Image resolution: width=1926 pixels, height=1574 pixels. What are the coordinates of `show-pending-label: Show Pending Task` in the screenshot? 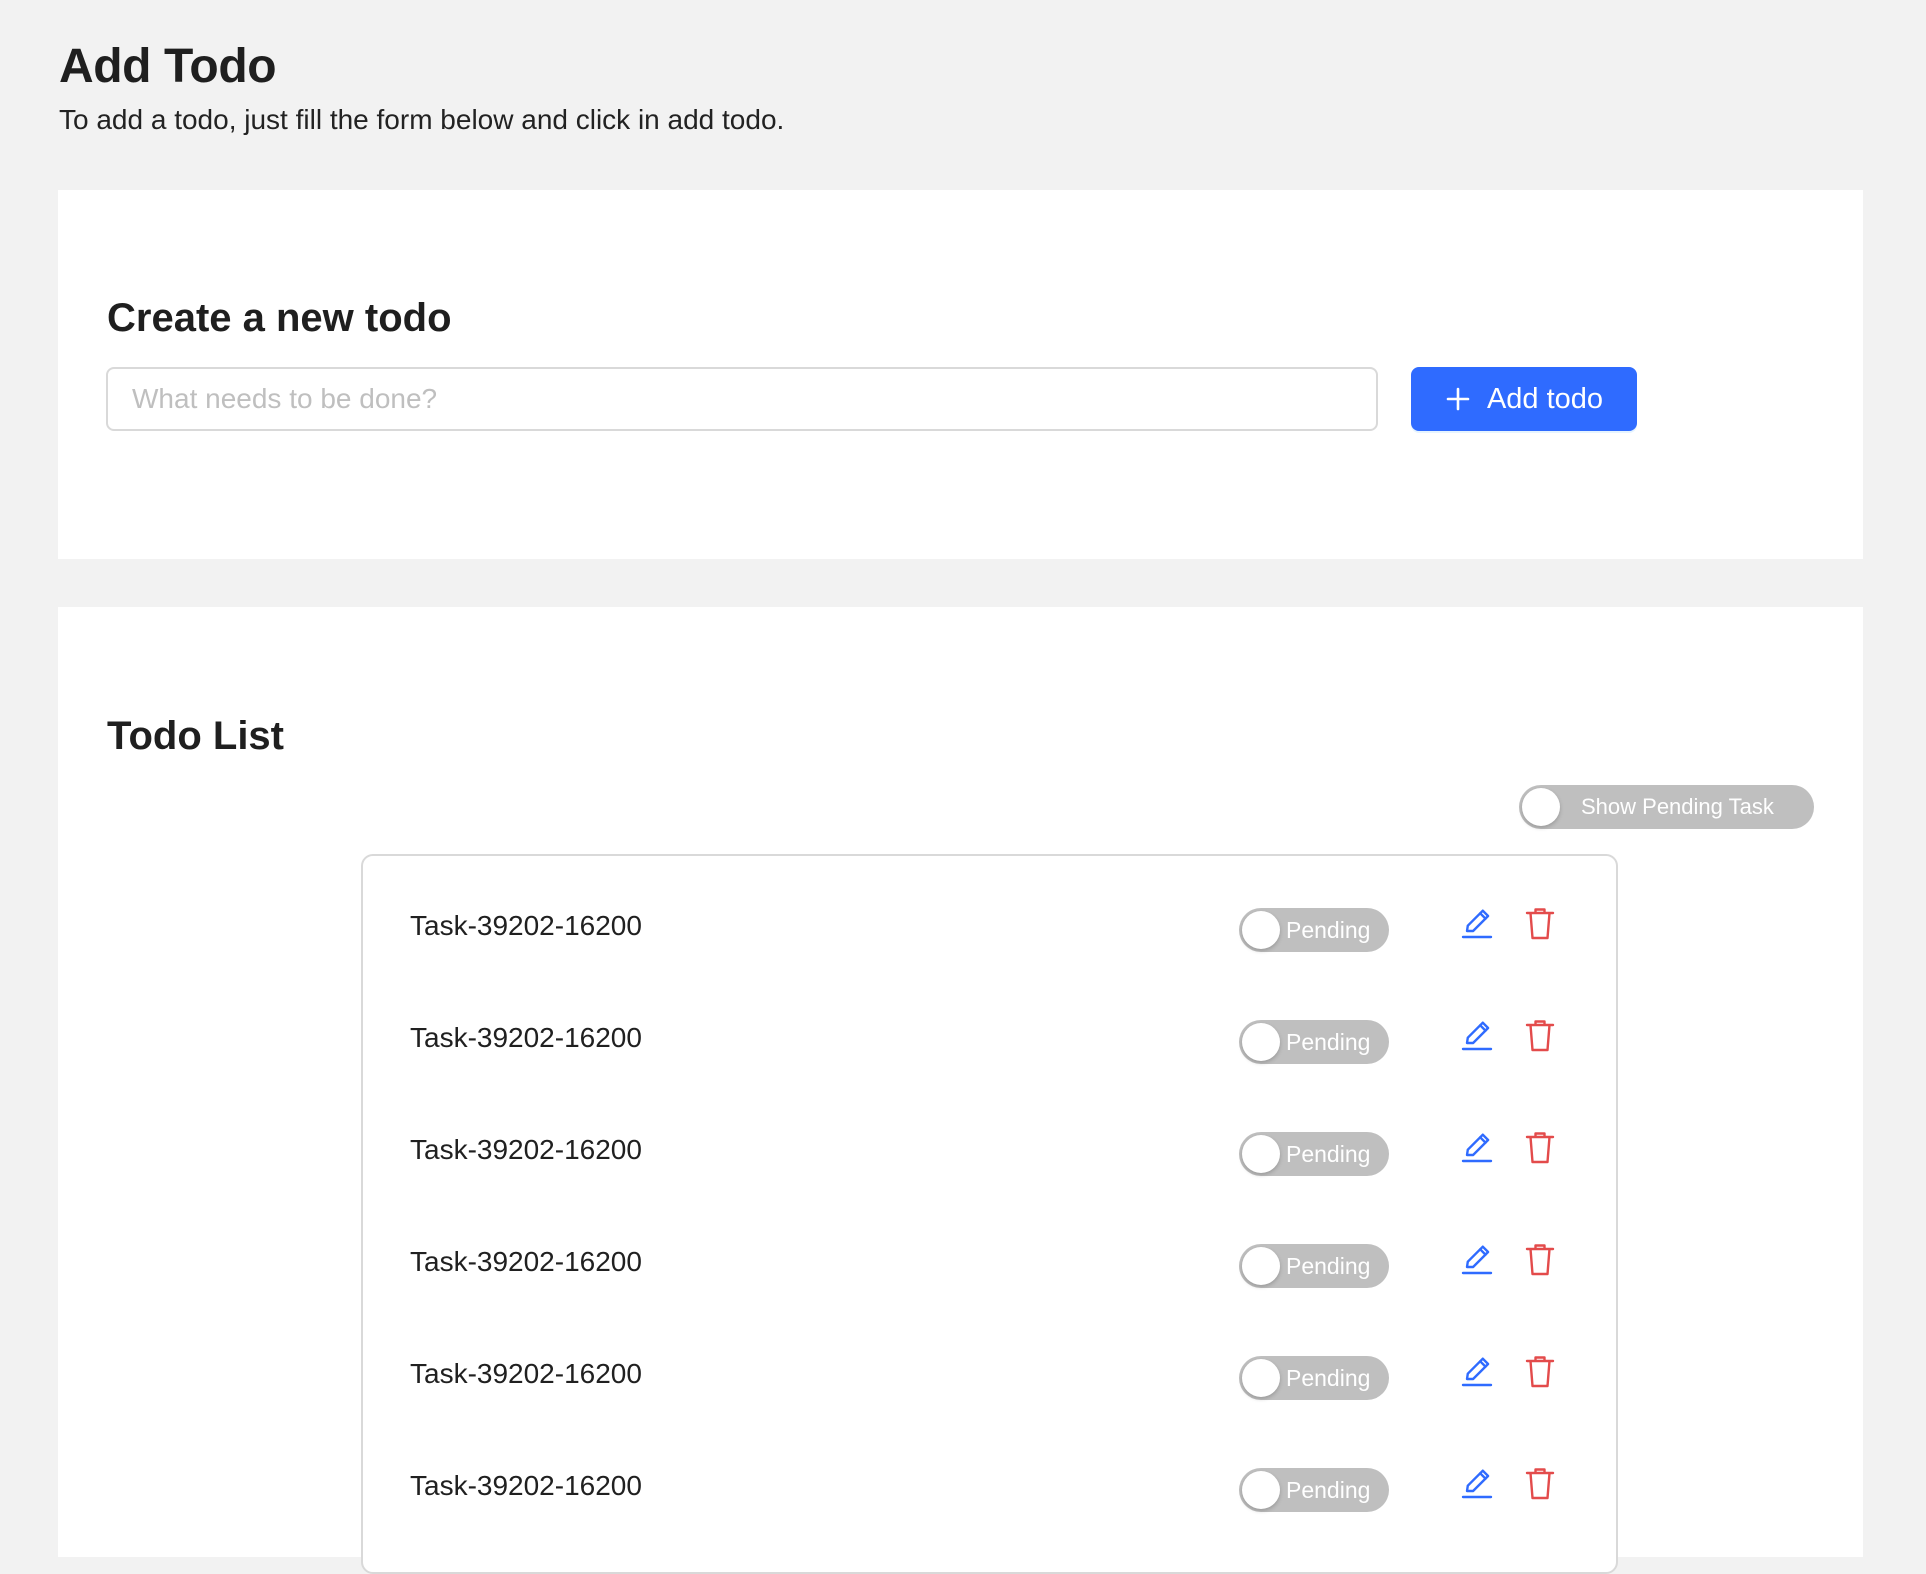 It's located at (1677, 806).